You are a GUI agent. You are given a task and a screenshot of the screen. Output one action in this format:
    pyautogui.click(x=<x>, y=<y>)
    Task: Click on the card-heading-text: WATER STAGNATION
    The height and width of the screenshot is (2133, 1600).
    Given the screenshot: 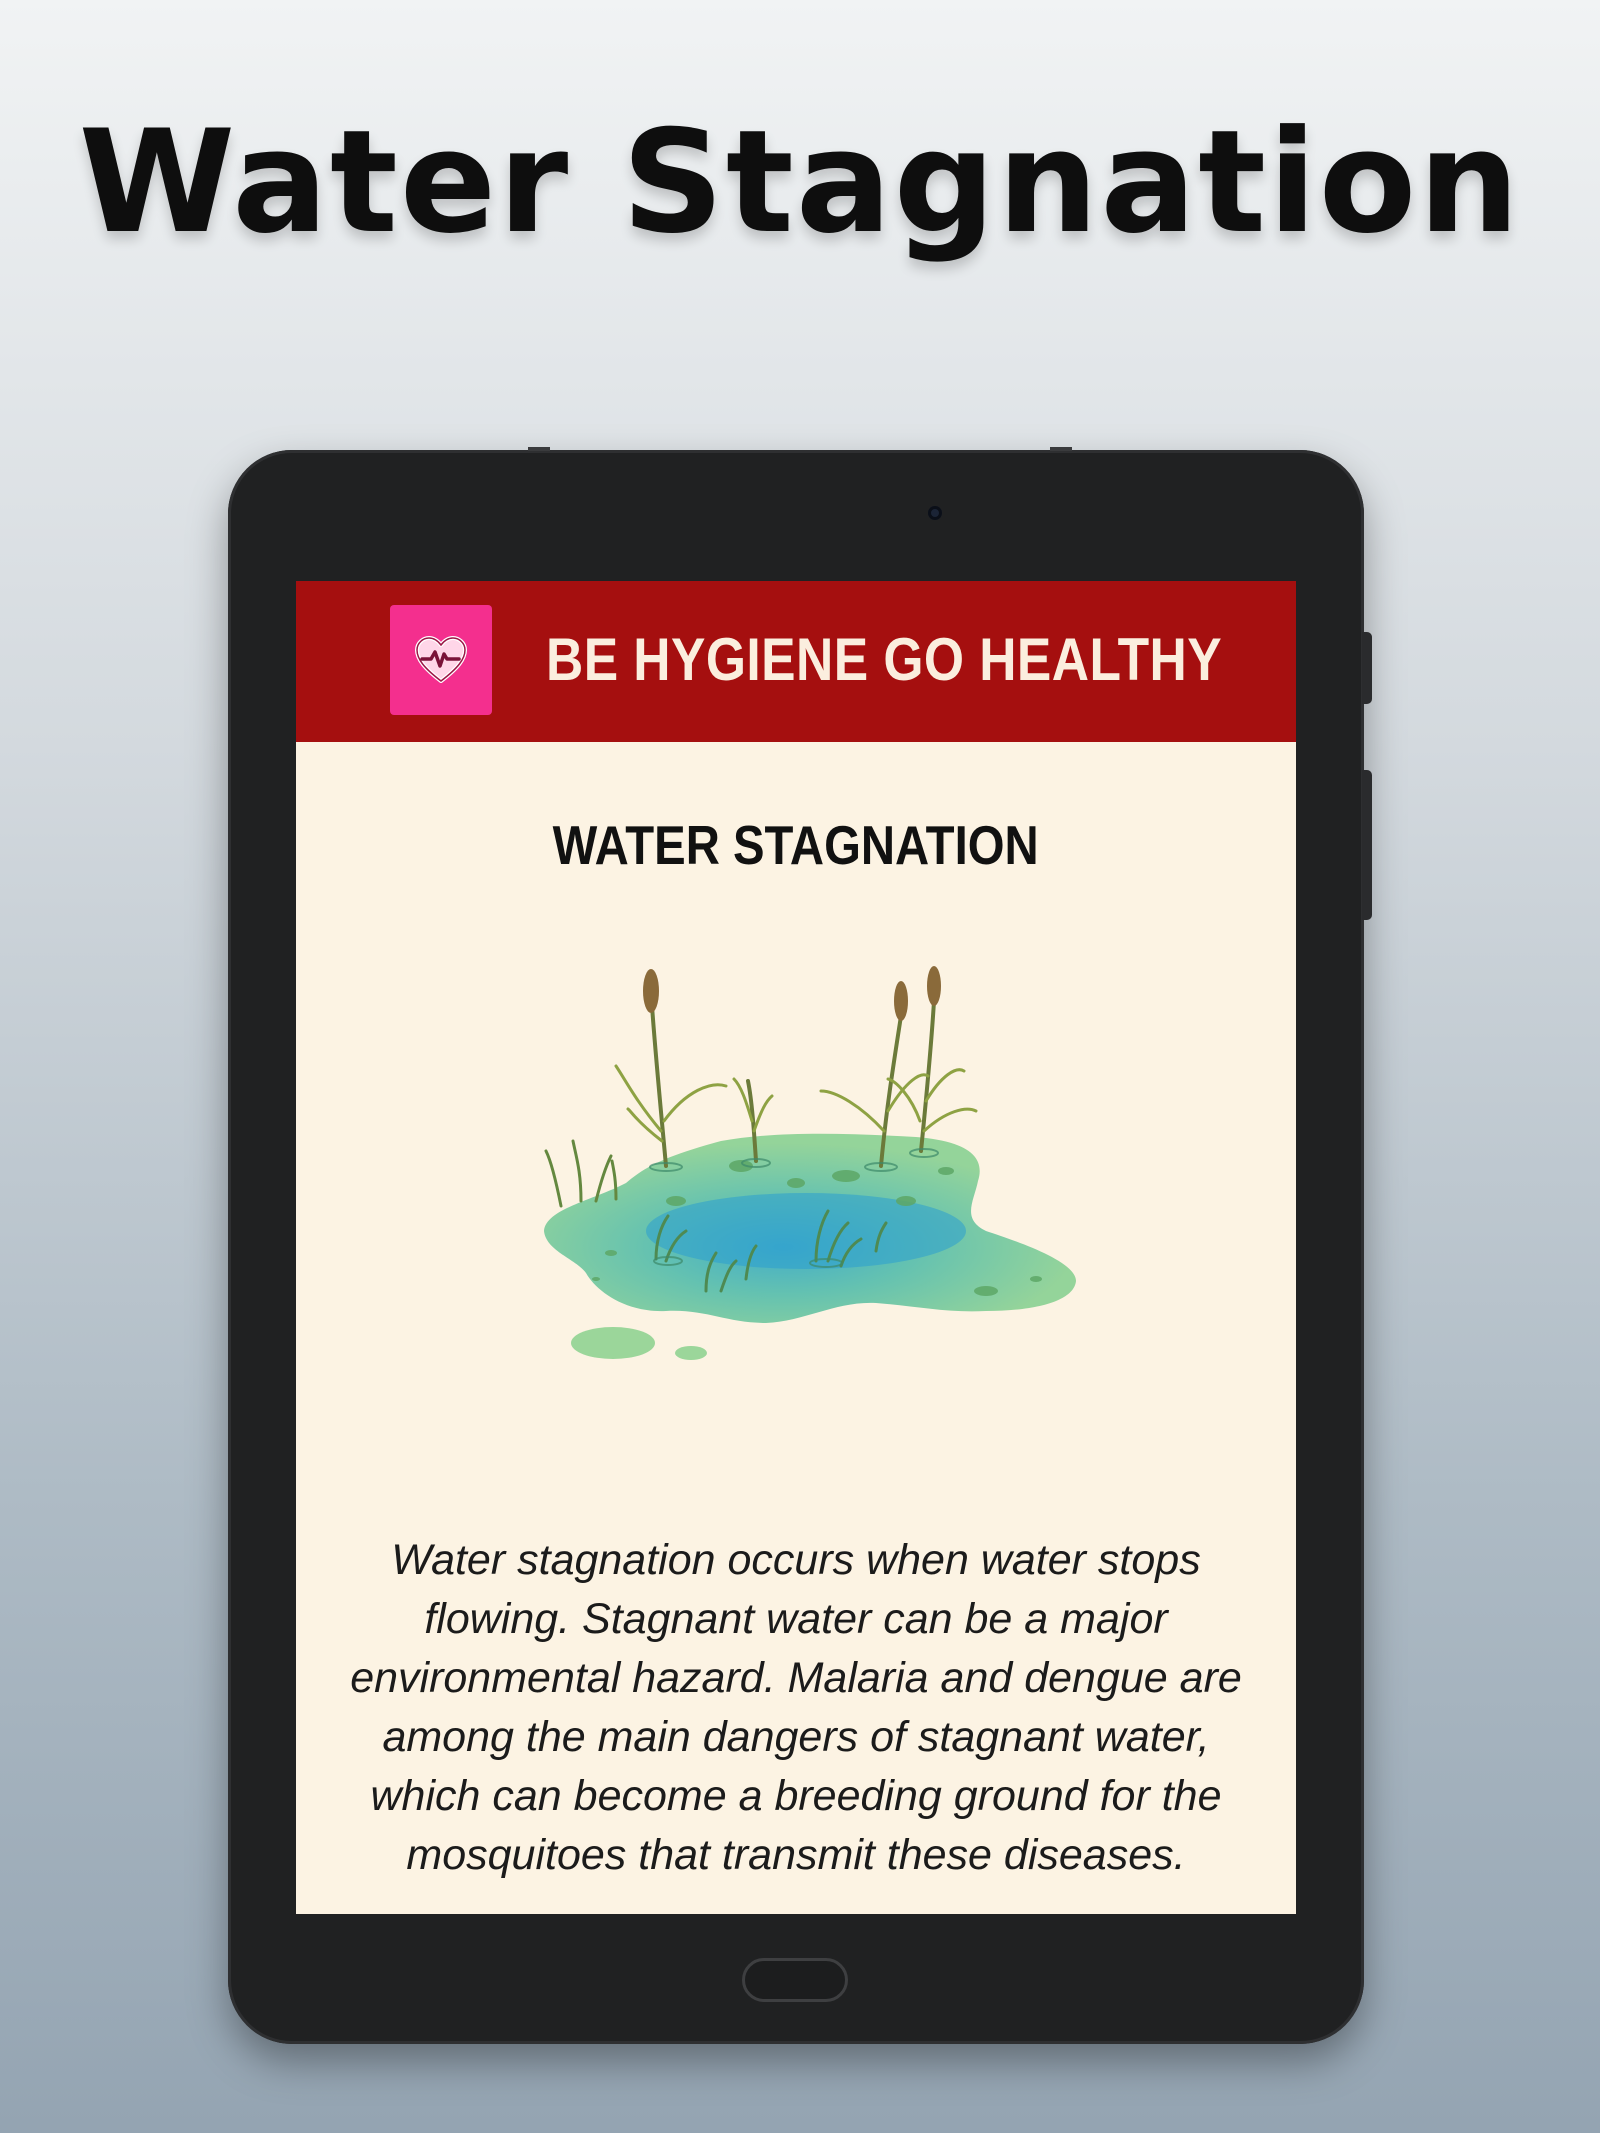 What is the action you would take?
    pyautogui.click(x=796, y=845)
    